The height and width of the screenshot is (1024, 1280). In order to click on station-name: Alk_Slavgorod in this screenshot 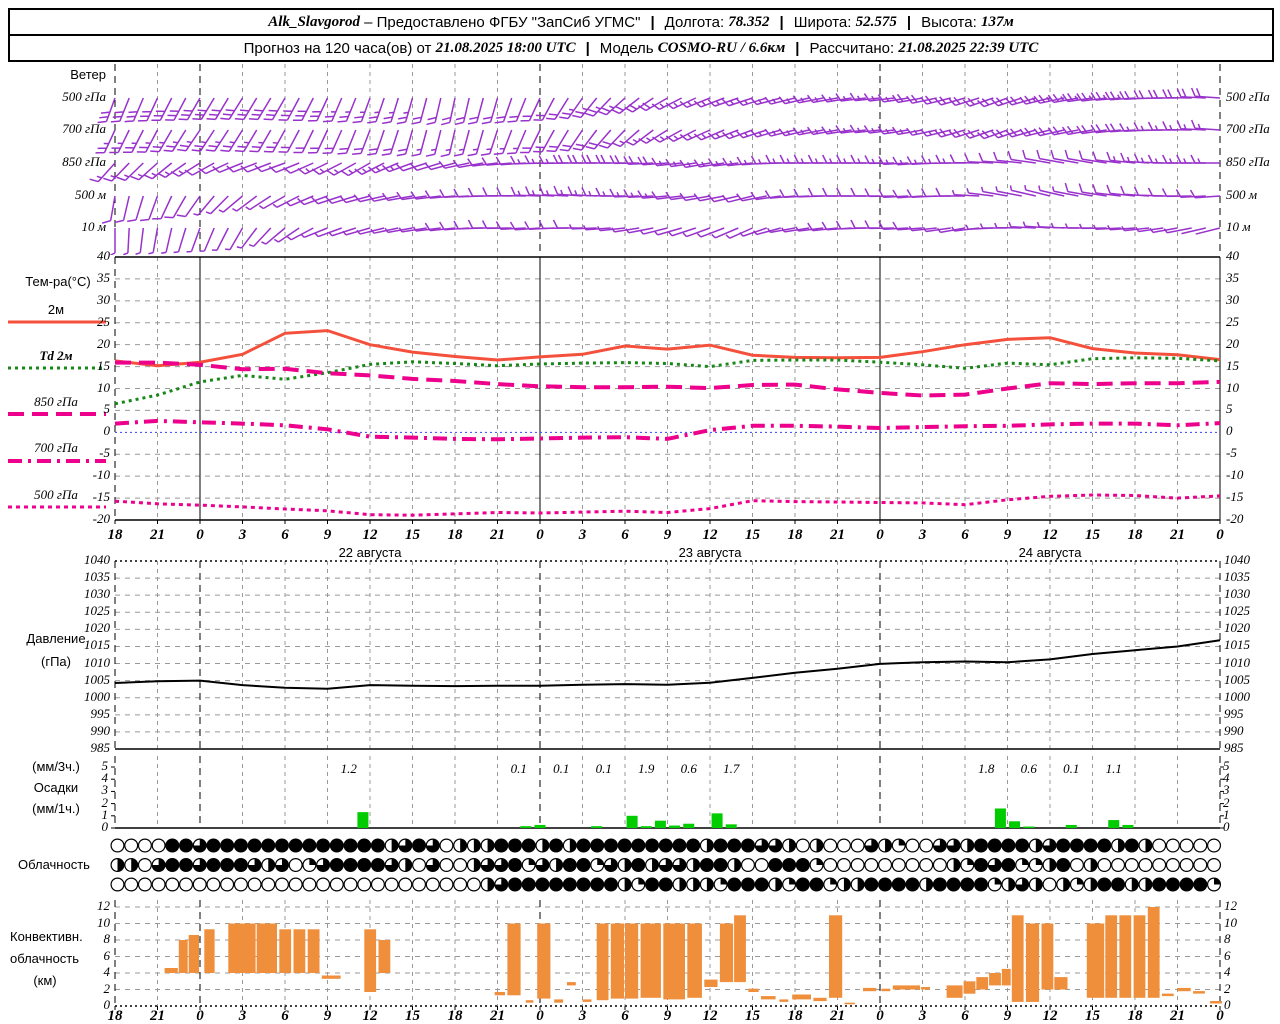, I will do `click(314, 21)`.